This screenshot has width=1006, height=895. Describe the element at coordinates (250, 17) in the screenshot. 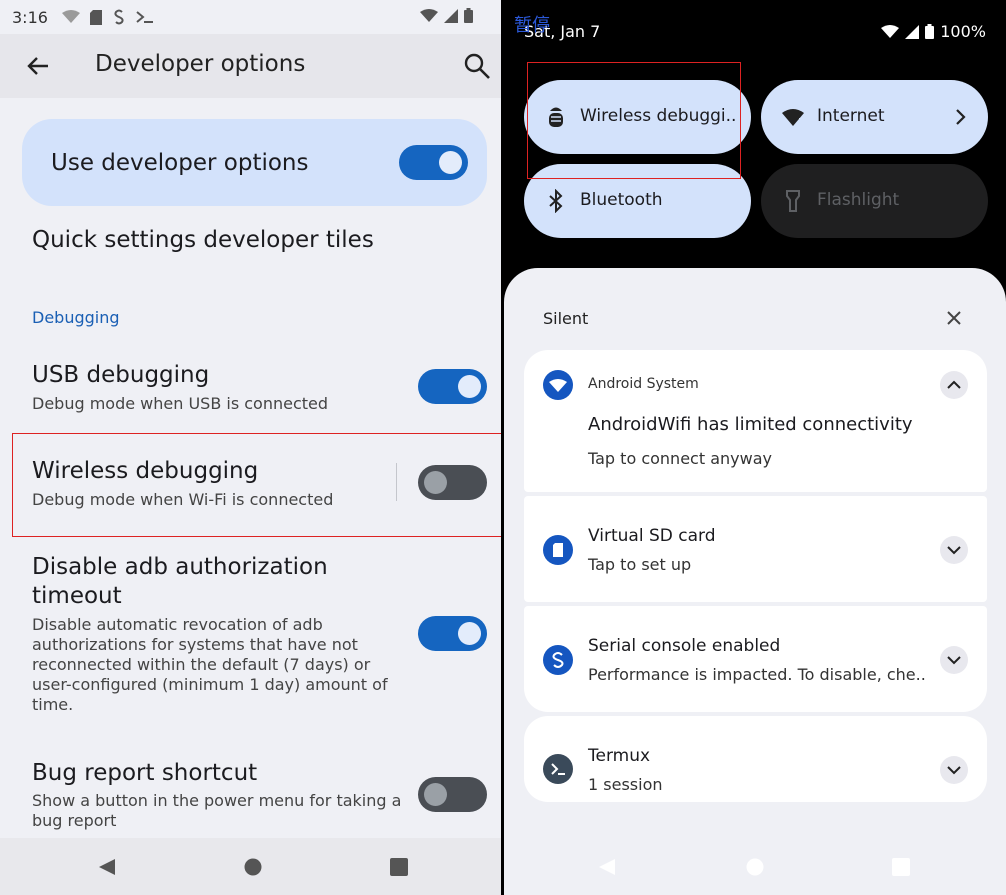

I see `status-bar: 3:16` at that location.